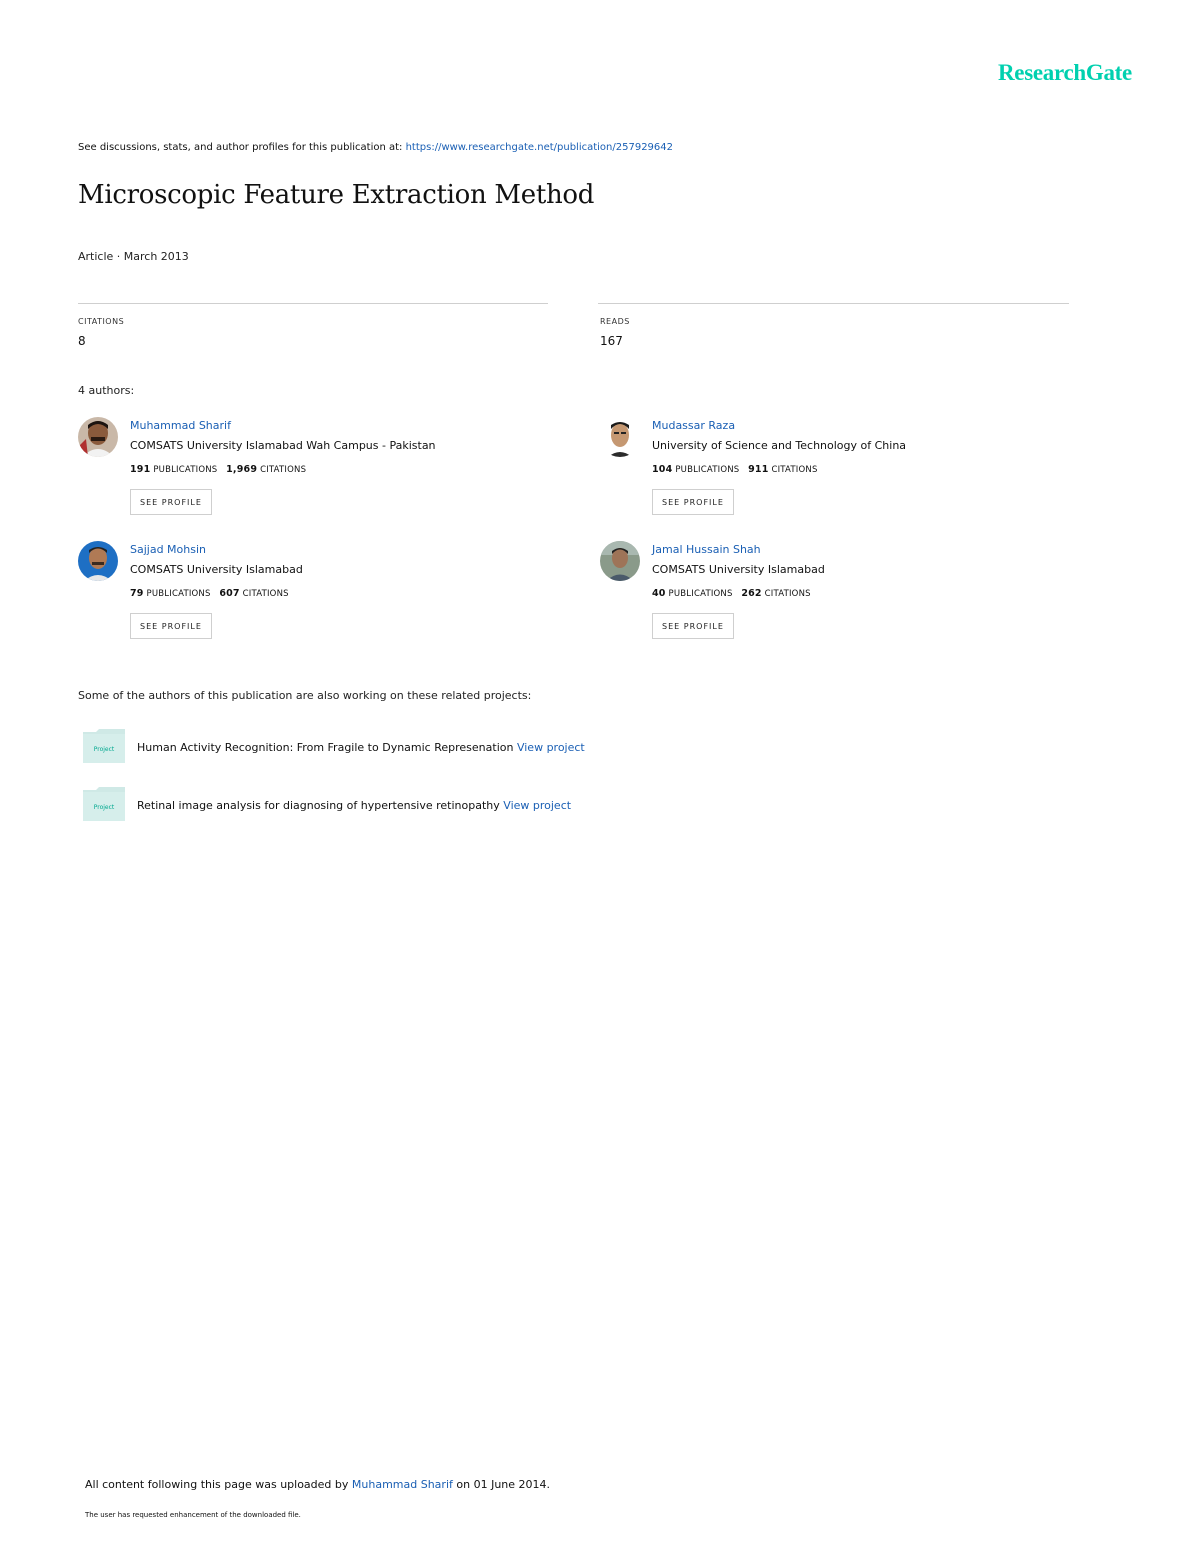 Image resolution: width=1200 pixels, height=1553 pixels. I want to click on avatar-sajjad-mohsin, so click(98, 561).